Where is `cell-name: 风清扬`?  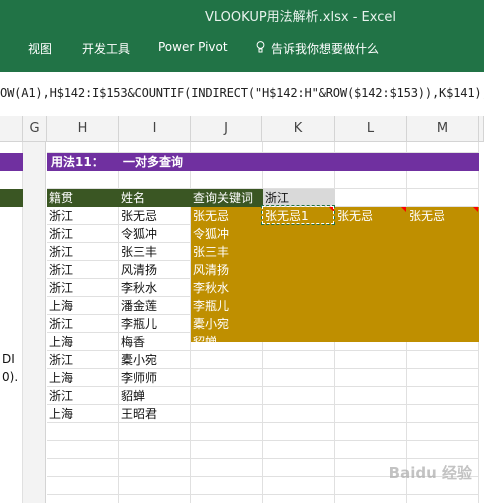
cell-name: 风清扬 is located at coordinates (155, 270).